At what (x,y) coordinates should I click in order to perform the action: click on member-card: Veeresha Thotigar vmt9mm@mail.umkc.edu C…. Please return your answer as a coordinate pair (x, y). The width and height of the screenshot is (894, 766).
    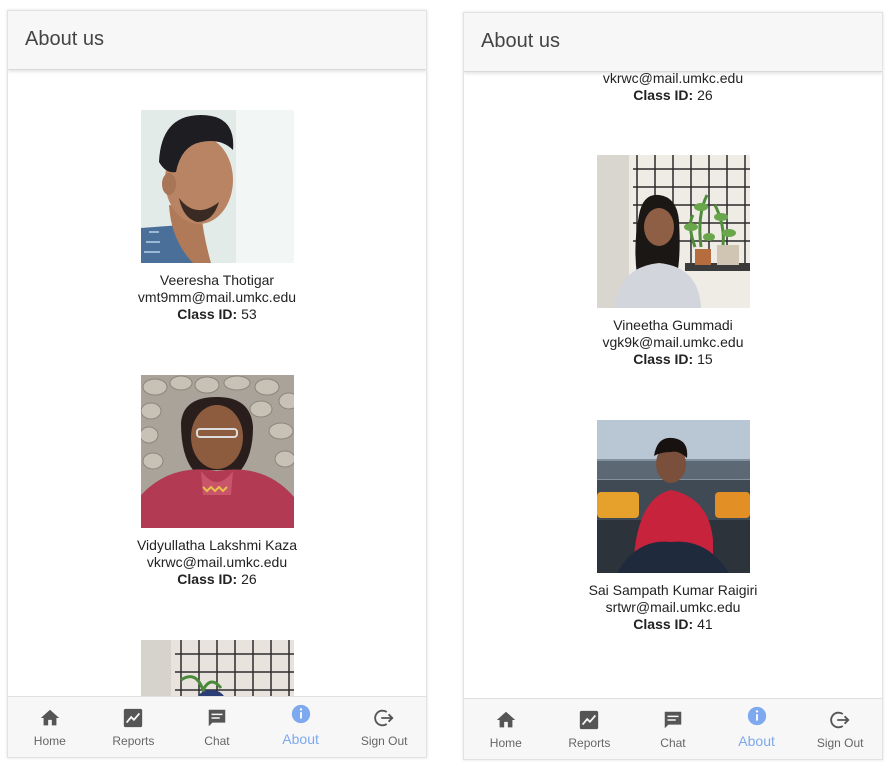
    Looking at the image, I should click on (217, 216).